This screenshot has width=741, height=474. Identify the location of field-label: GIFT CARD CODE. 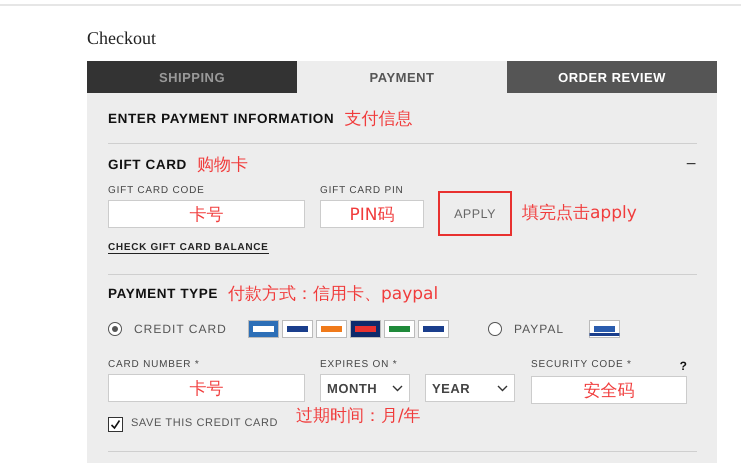
(157, 191).